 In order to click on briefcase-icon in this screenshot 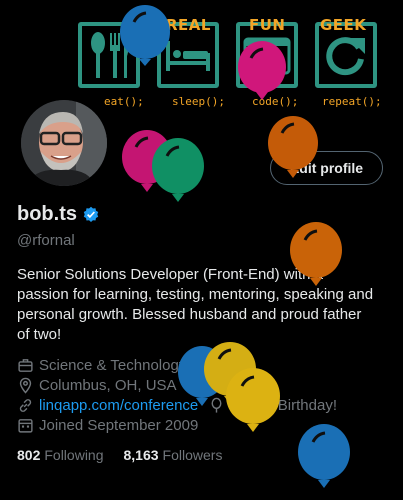, I will do `click(25, 365)`.